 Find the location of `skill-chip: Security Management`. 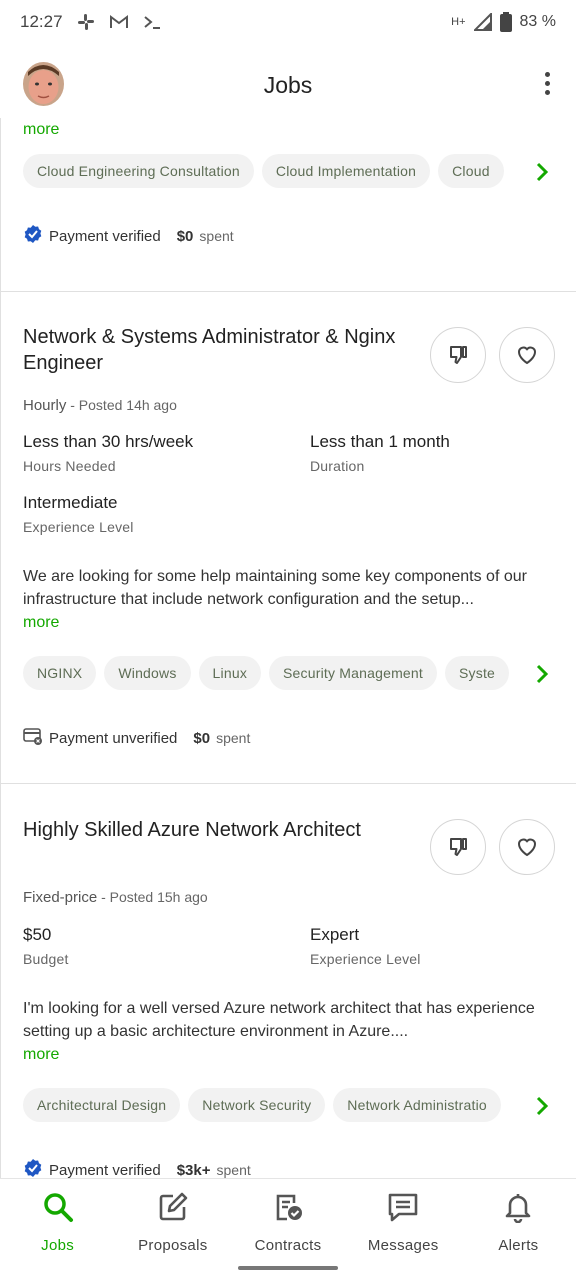

skill-chip: Security Management is located at coordinates (353, 673).